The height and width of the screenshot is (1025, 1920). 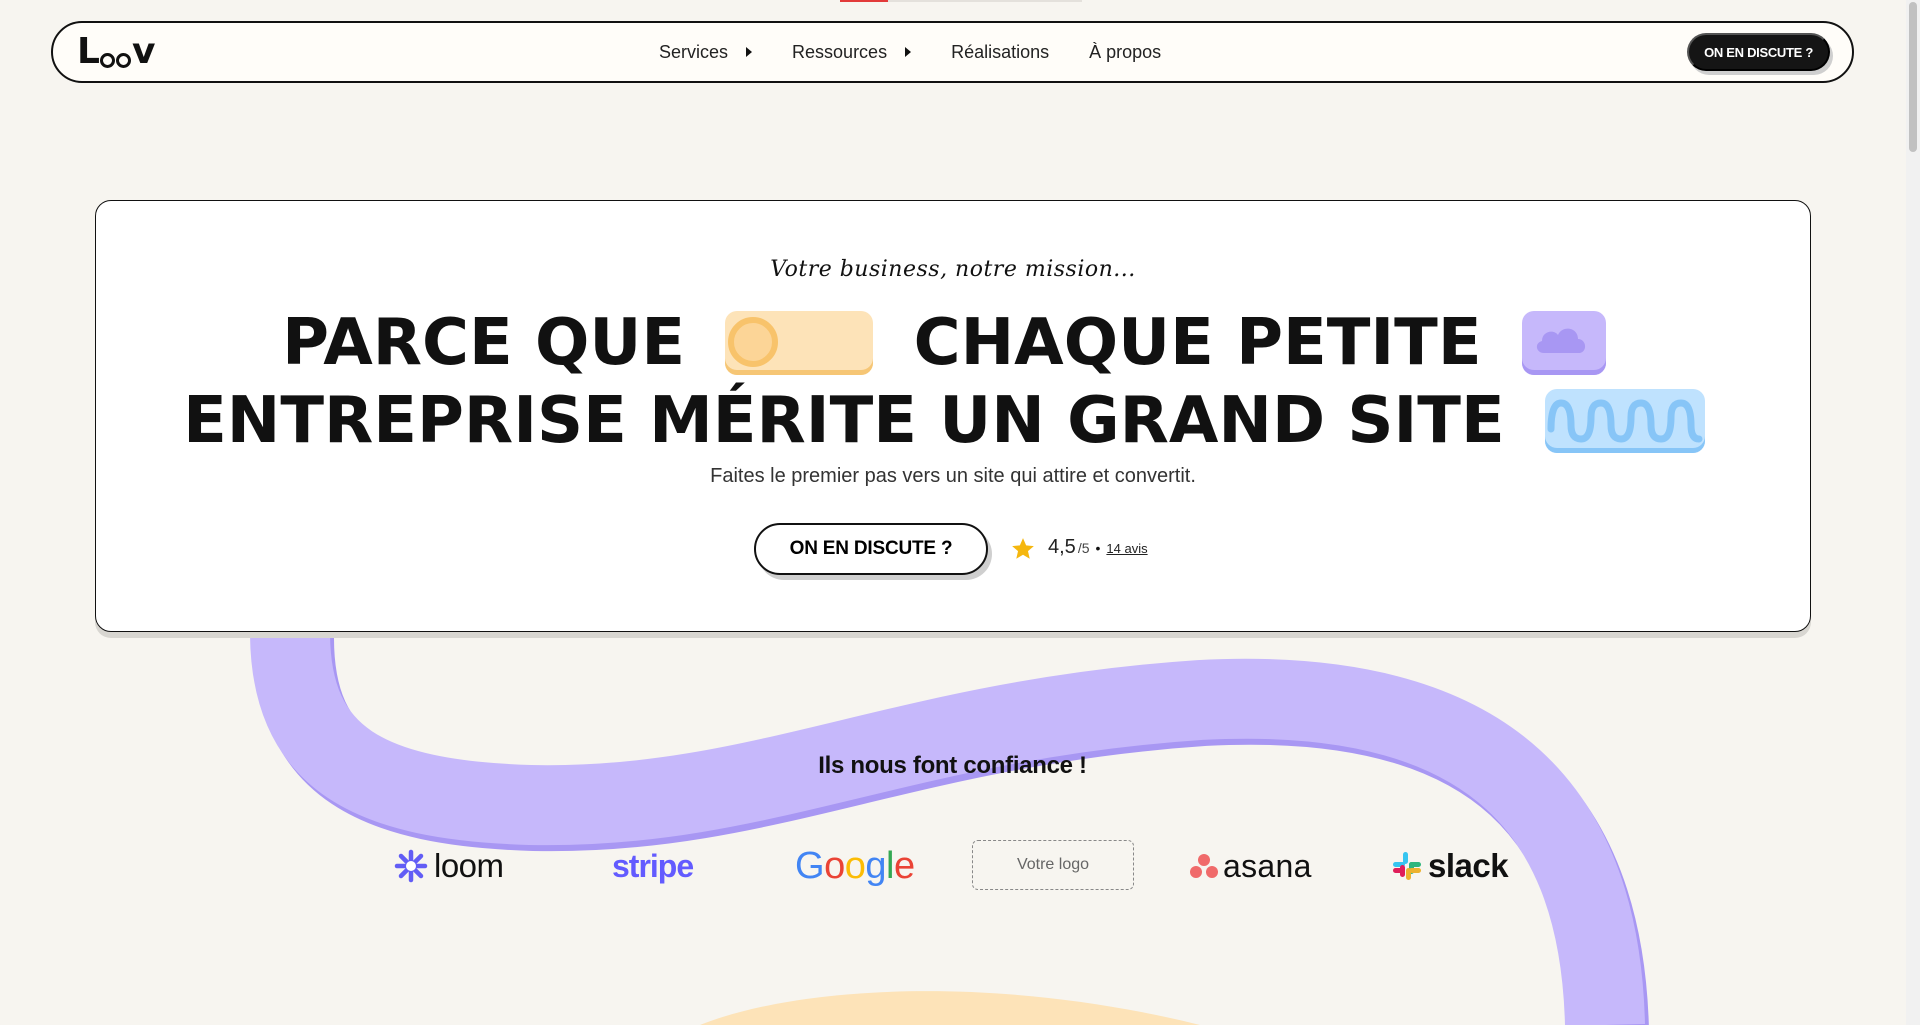 I want to click on your-logo-placeholder: Votre logo, so click(x=1053, y=865).